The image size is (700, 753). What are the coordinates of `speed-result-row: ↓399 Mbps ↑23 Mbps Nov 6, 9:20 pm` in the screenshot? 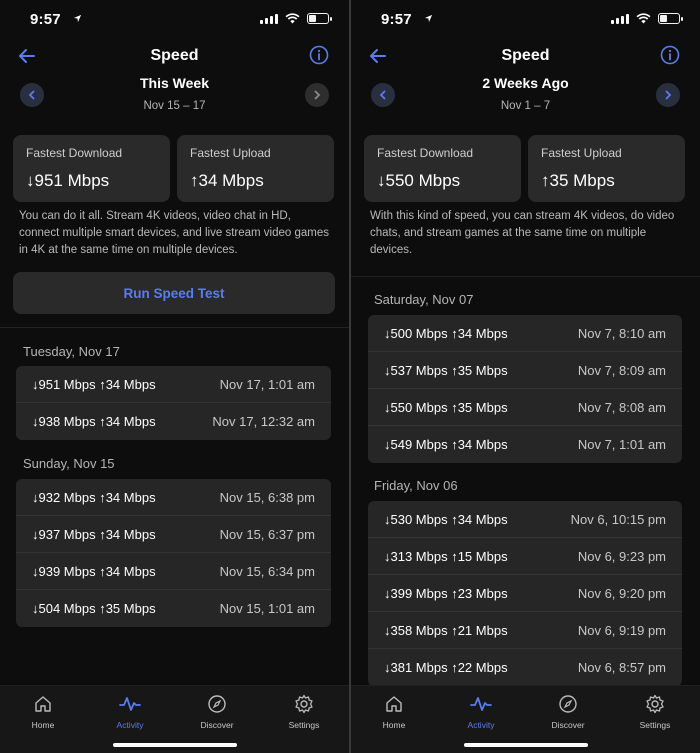 It's located at (525, 593).